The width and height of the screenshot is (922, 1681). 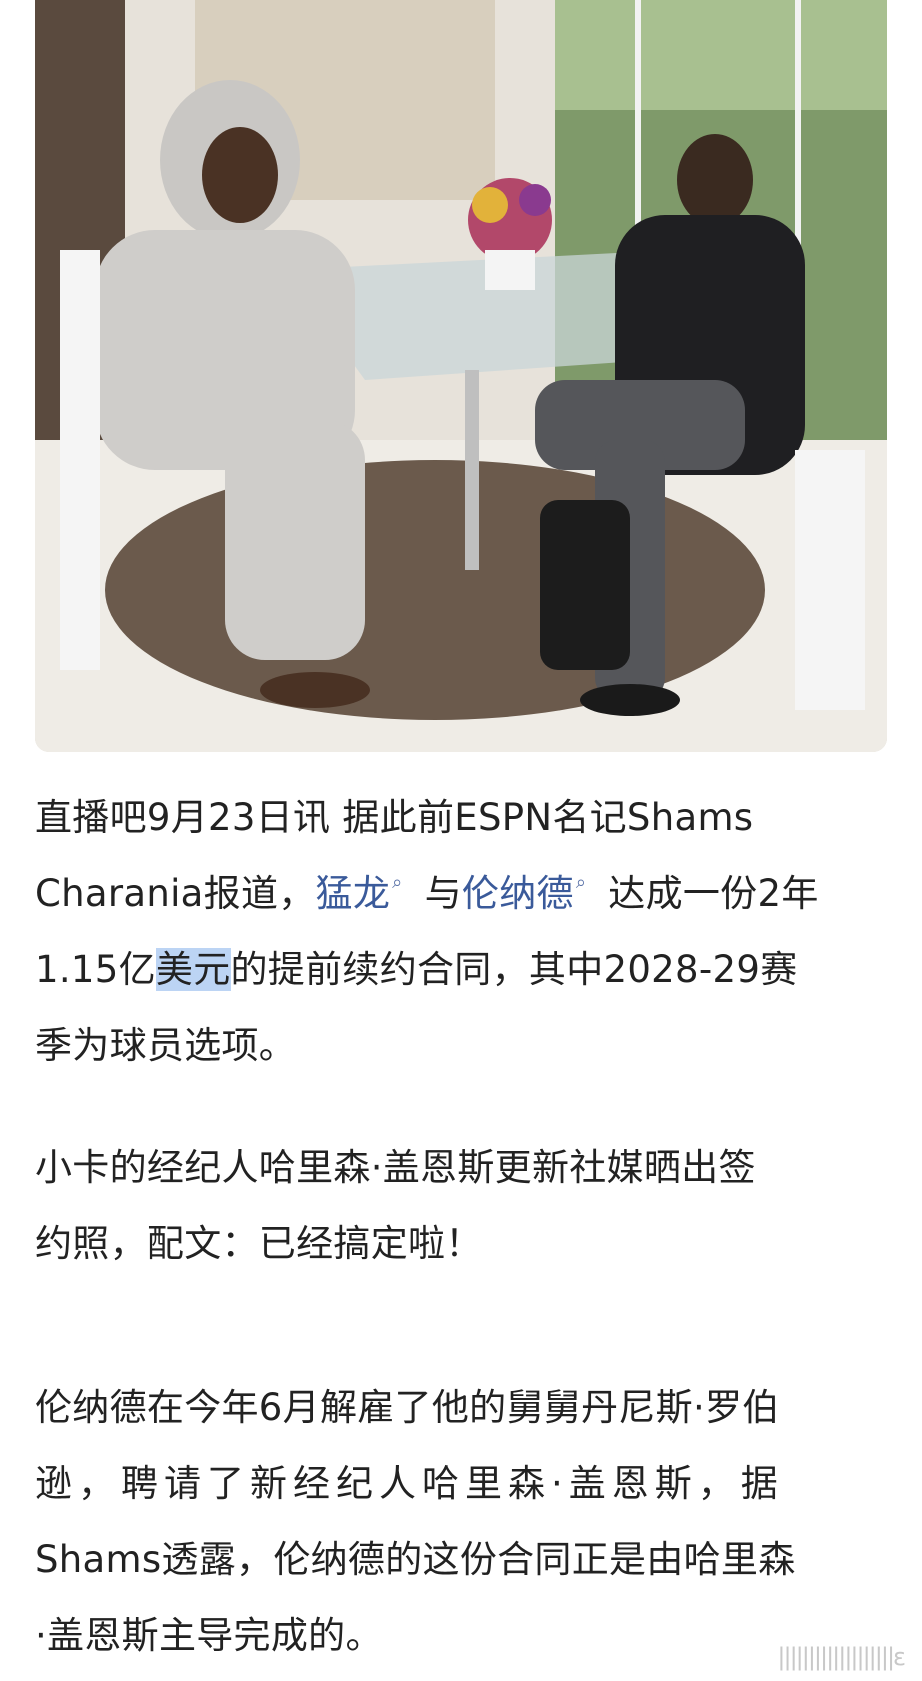 What do you see at coordinates (80, 460) in the screenshot?
I see `photo-chair-left` at bounding box center [80, 460].